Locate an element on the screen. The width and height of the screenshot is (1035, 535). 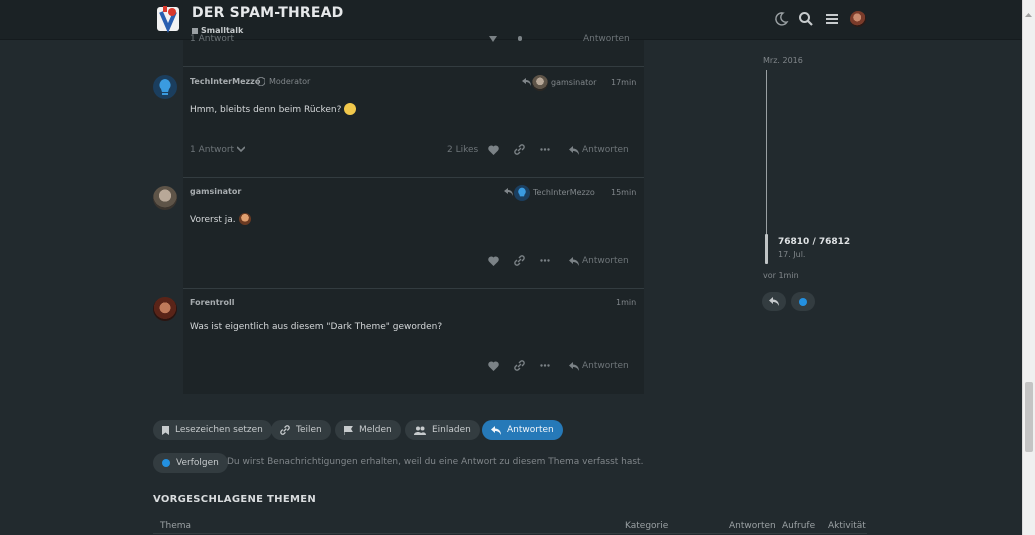
bookmark-label: Lesezeichen setzen is located at coordinates (219, 430).